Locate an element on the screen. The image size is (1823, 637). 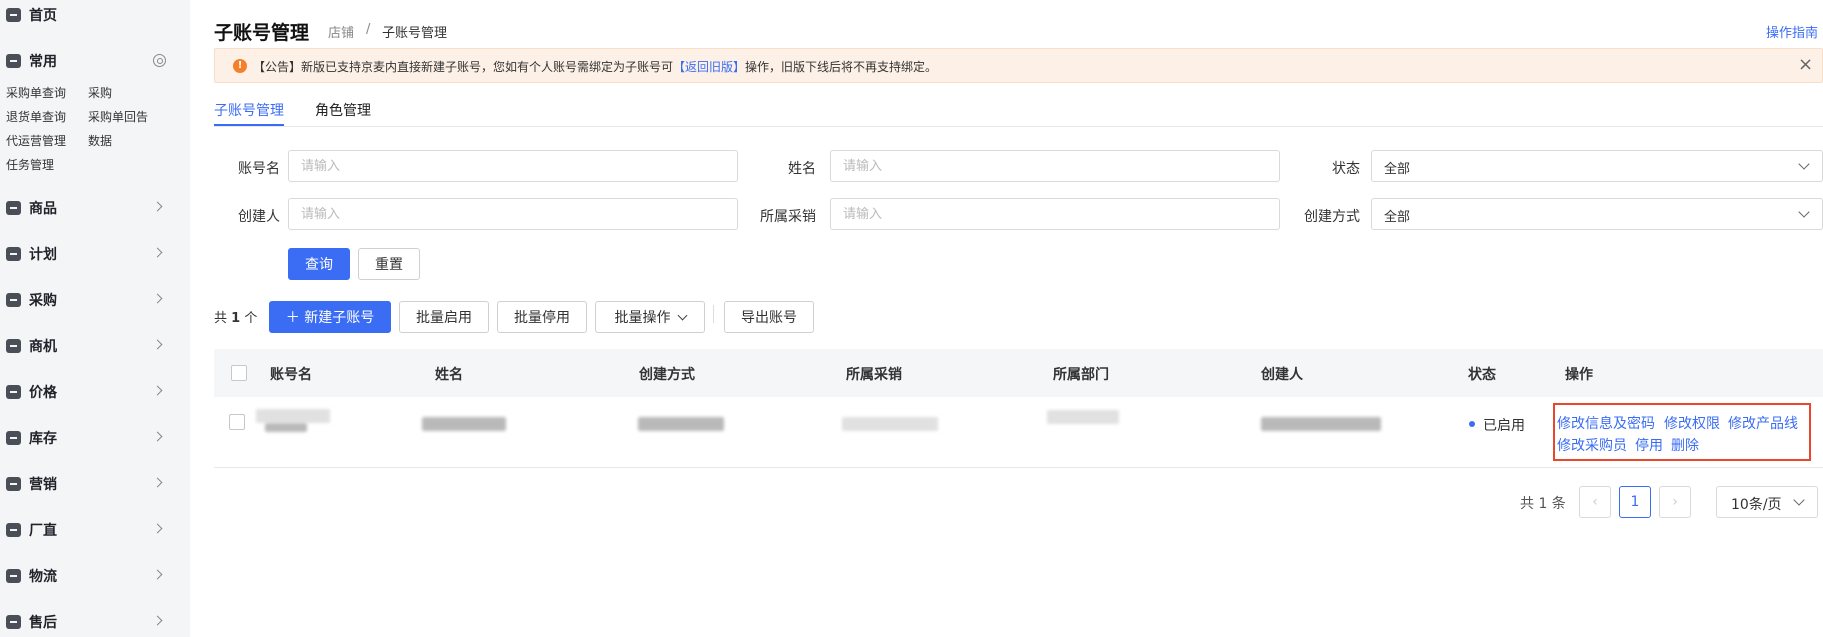
breadcrumb-current: 子账号管理 is located at coordinates (415, 33).